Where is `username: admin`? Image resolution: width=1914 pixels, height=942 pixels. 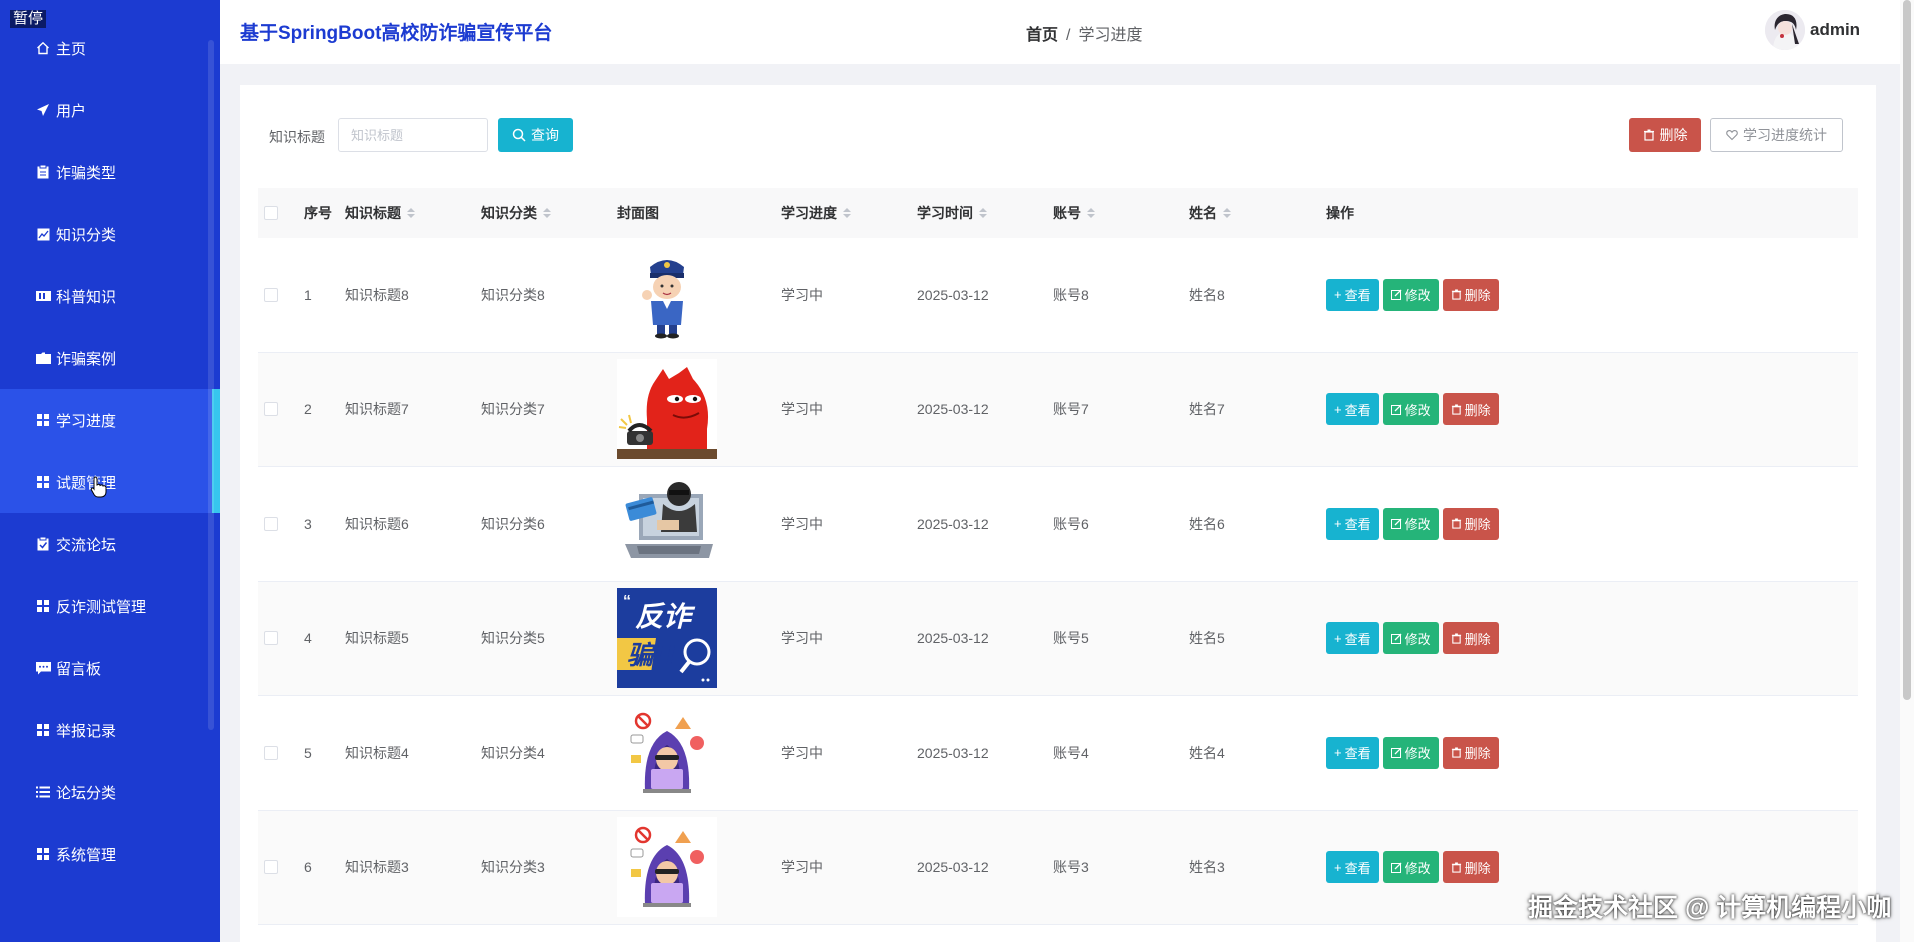 username: admin is located at coordinates (1835, 30).